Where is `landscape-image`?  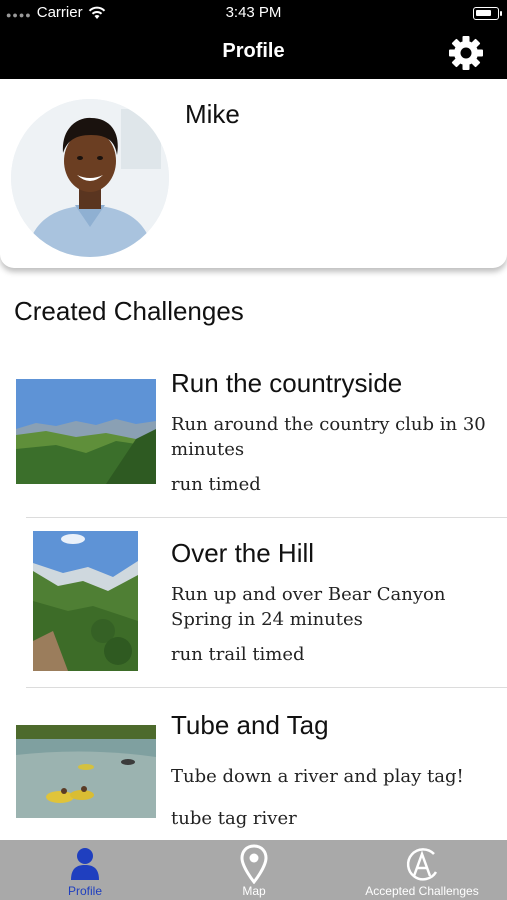
landscape-image is located at coordinates (86, 431).